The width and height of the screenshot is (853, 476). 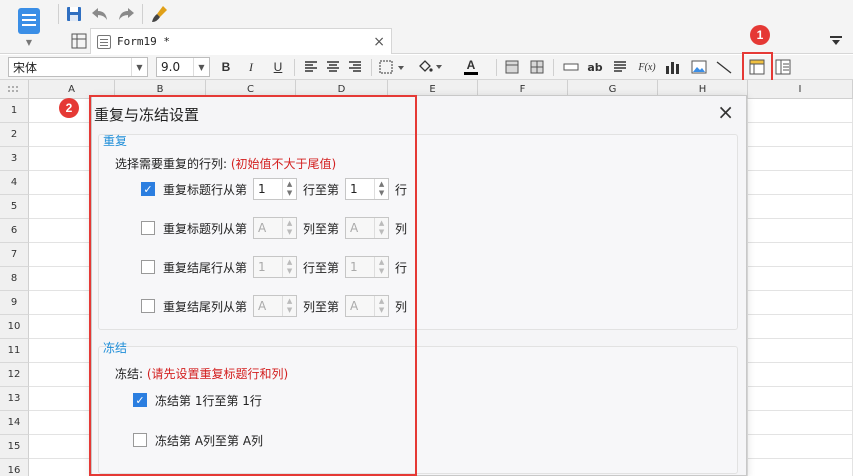 I want to click on fill-color-button, so click(x=430, y=67).